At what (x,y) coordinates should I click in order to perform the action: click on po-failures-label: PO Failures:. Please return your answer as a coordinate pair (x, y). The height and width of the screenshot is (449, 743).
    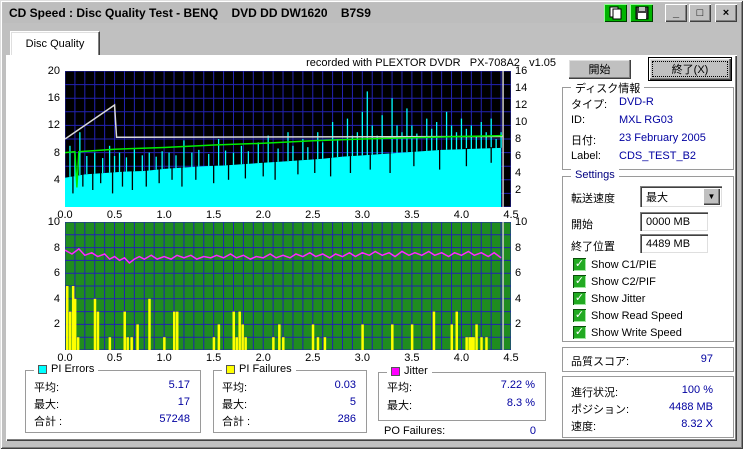
    Looking at the image, I should click on (415, 431).